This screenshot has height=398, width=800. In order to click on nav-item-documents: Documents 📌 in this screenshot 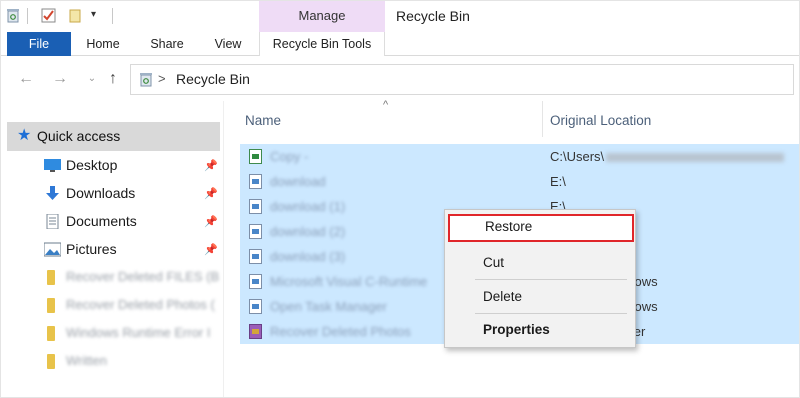, I will do `click(113, 222)`.